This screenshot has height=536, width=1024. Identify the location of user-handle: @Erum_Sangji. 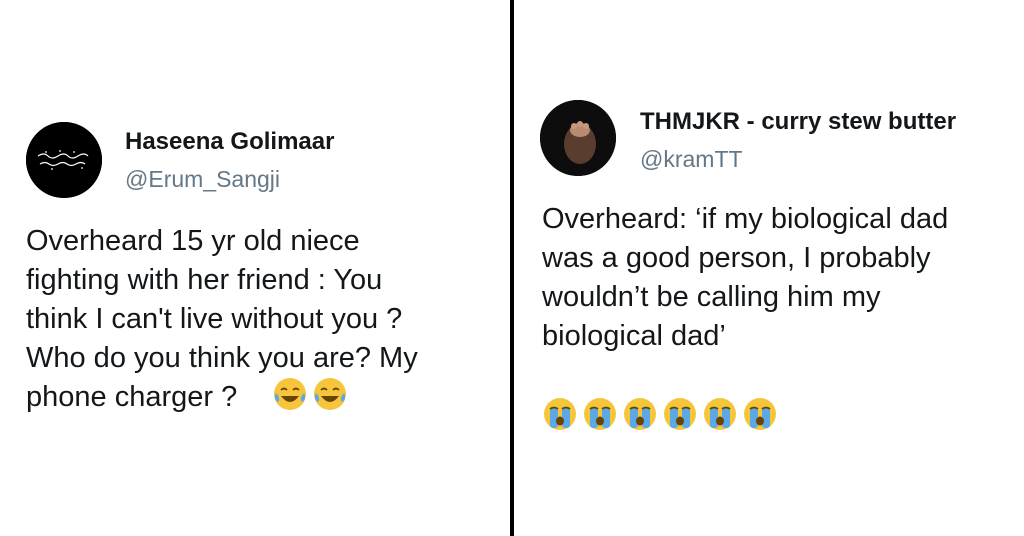
(202, 179).